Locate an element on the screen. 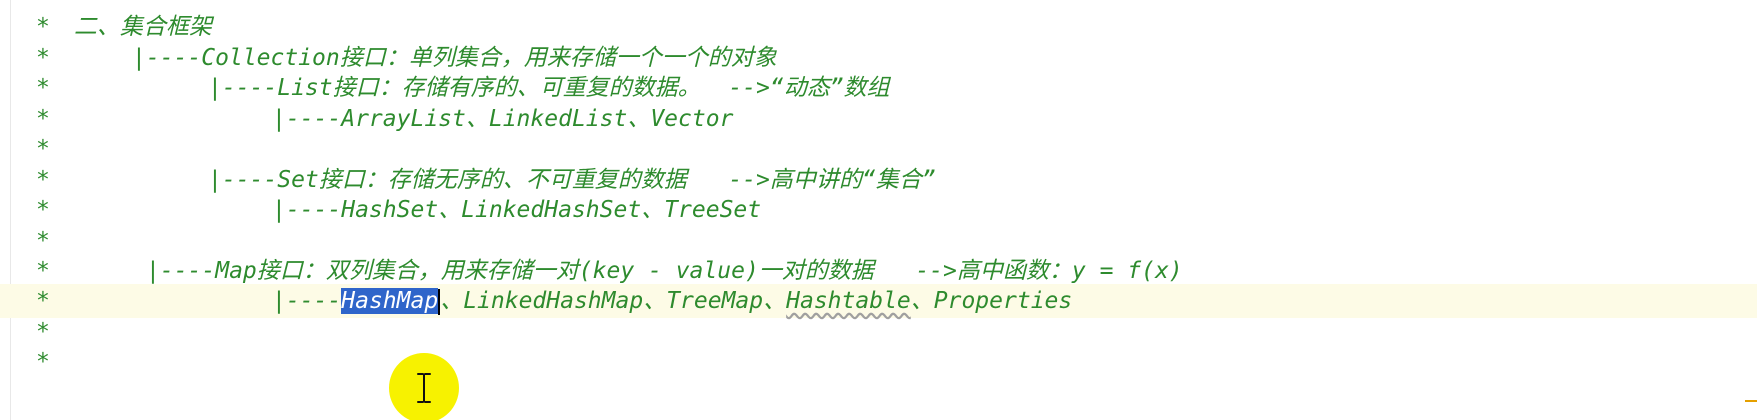 The image size is (1757, 420). code-line-5: * is located at coordinates (878, 149).